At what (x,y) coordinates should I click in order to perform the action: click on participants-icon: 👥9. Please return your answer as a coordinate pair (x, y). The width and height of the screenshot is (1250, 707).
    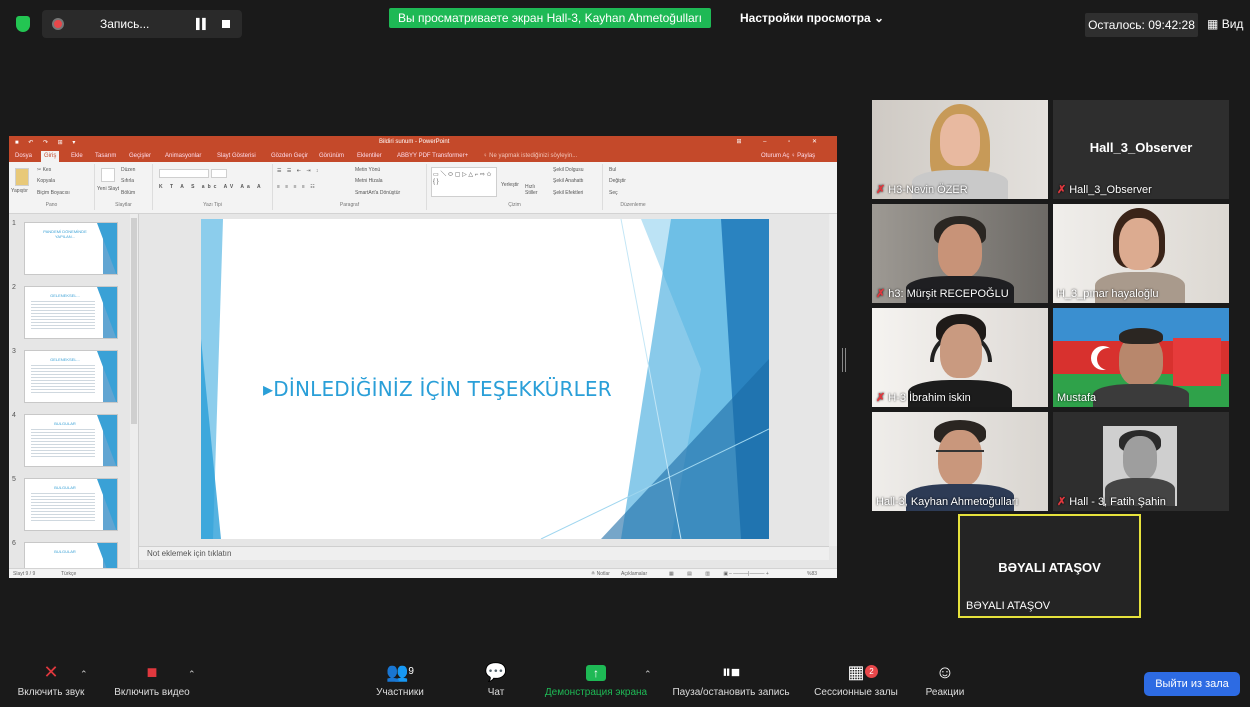
    Looking at the image, I should click on (400, 672).